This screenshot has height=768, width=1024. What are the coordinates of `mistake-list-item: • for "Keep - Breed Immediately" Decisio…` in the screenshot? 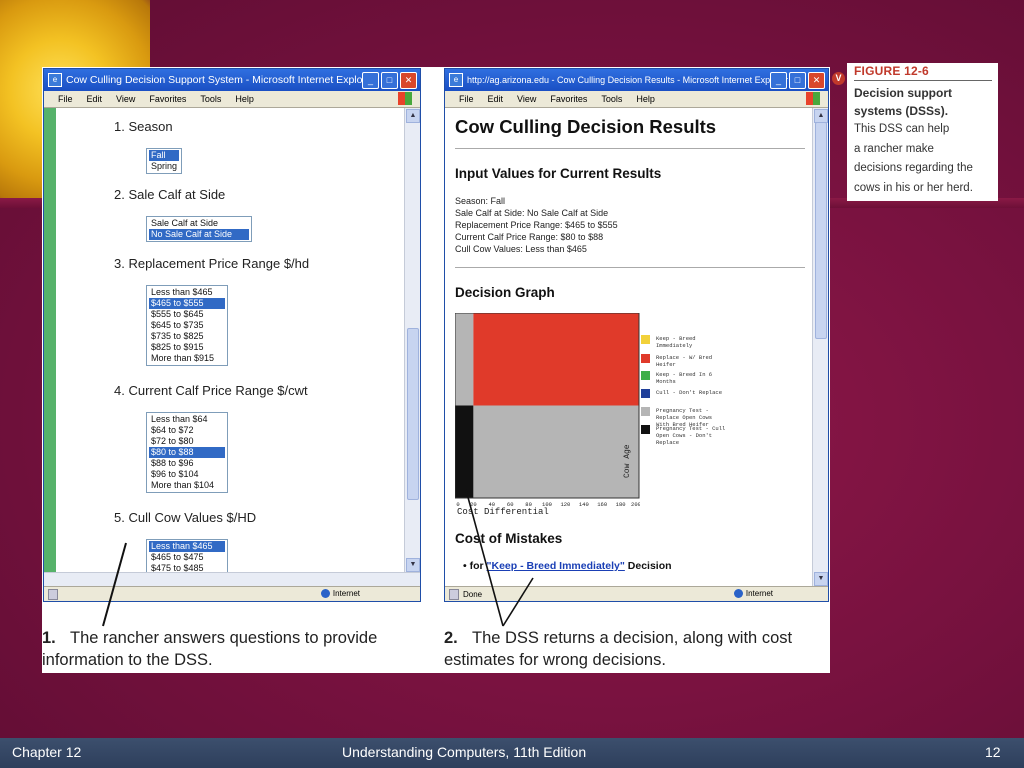 It's located at (567, 566).